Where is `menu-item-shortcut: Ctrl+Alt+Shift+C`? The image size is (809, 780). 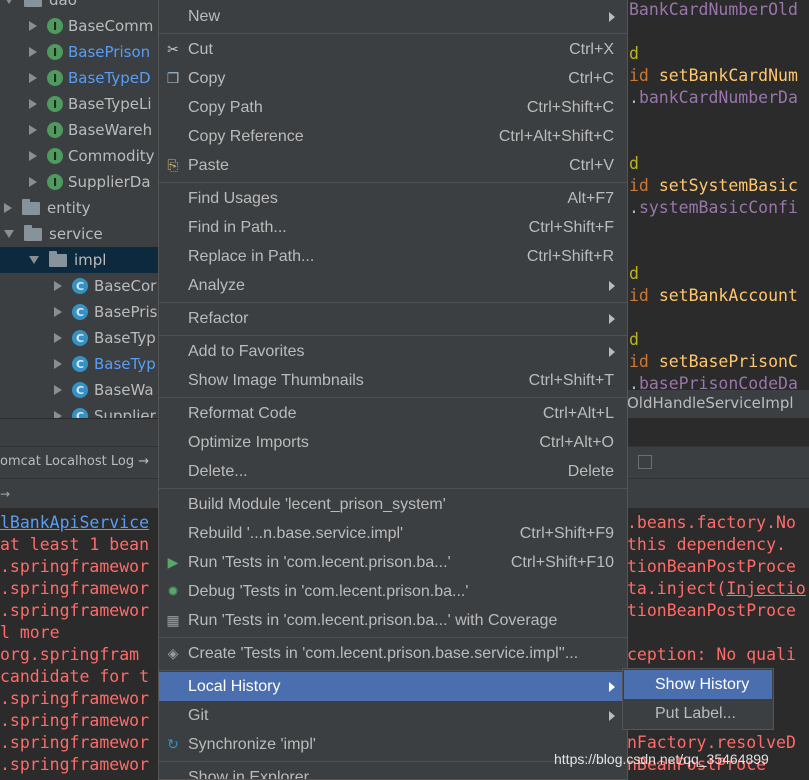
menu-item-shortcut: Ctrl+Alt+Shift+C is located at coordinates (556, 136).